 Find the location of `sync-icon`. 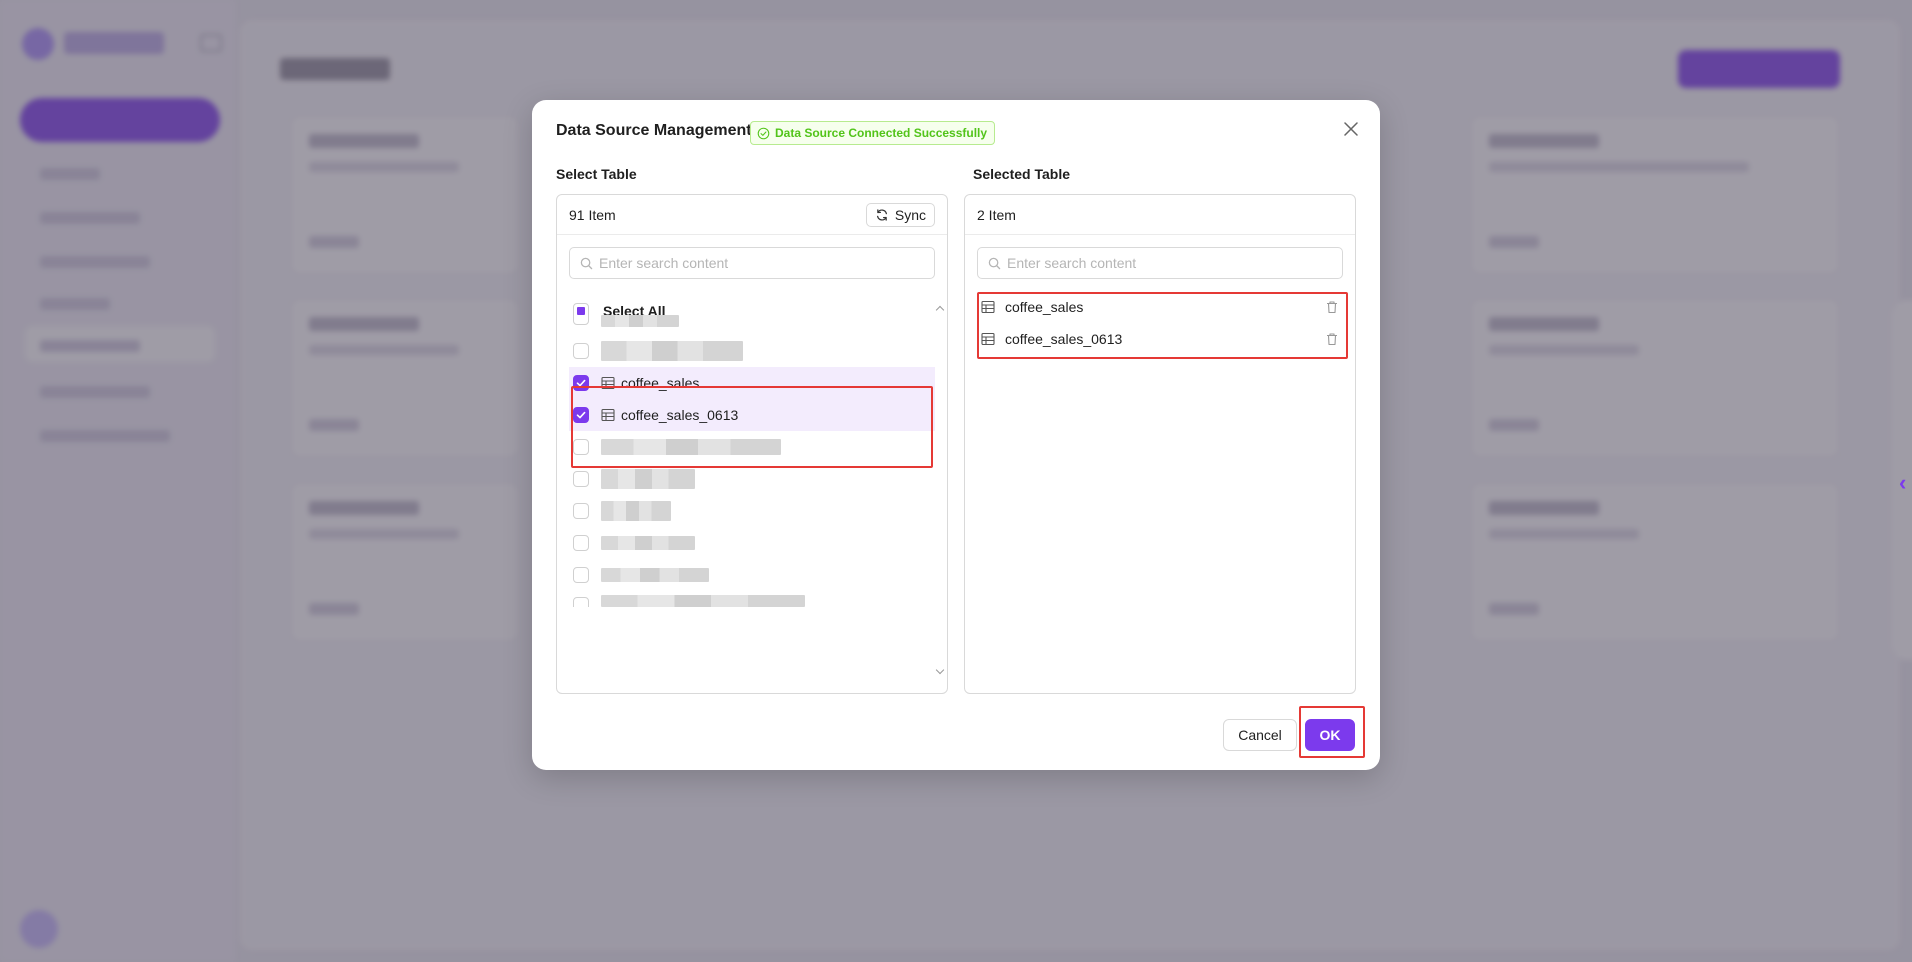

sync-icon is located at coordinates (881, 215).